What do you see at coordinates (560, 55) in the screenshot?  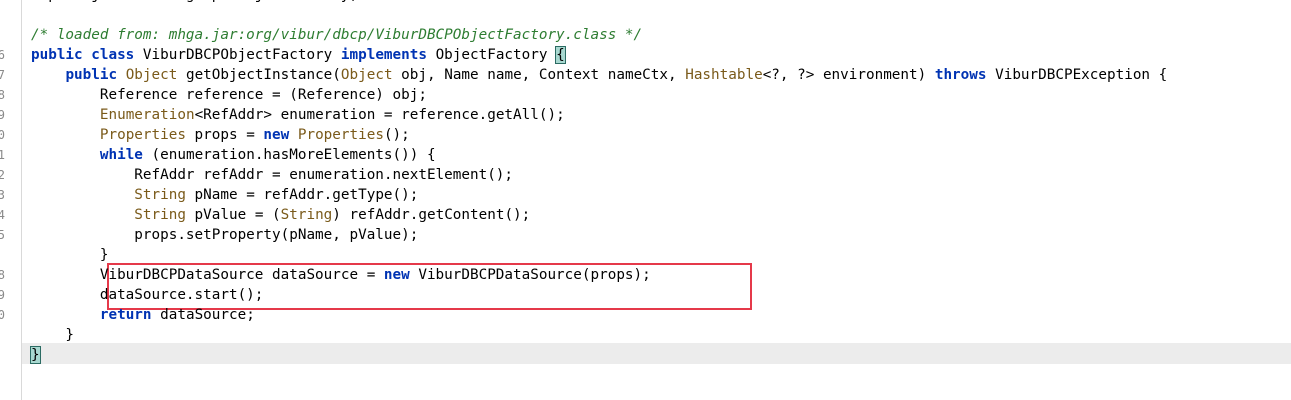 I see `matched-brace: {` at bounding box center [560, 55].